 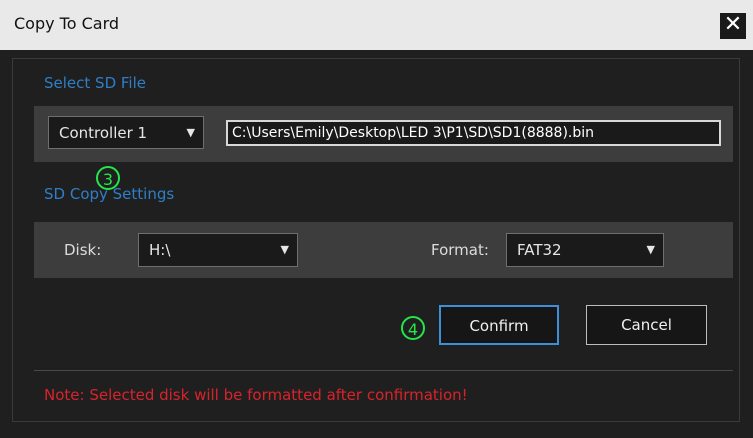 I want to click on format-label: Format:, so click(x=460, y=250).